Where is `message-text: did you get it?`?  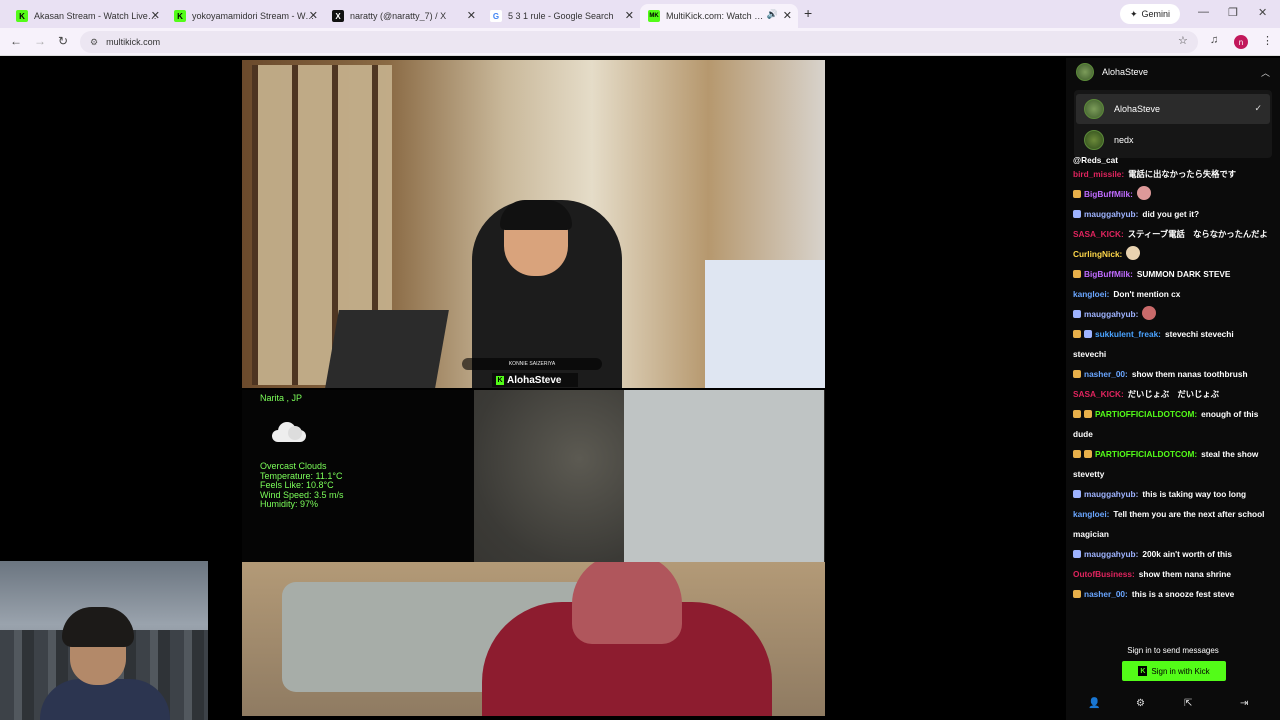
message-text: did you get it? is located at coordinates (1171, 214).